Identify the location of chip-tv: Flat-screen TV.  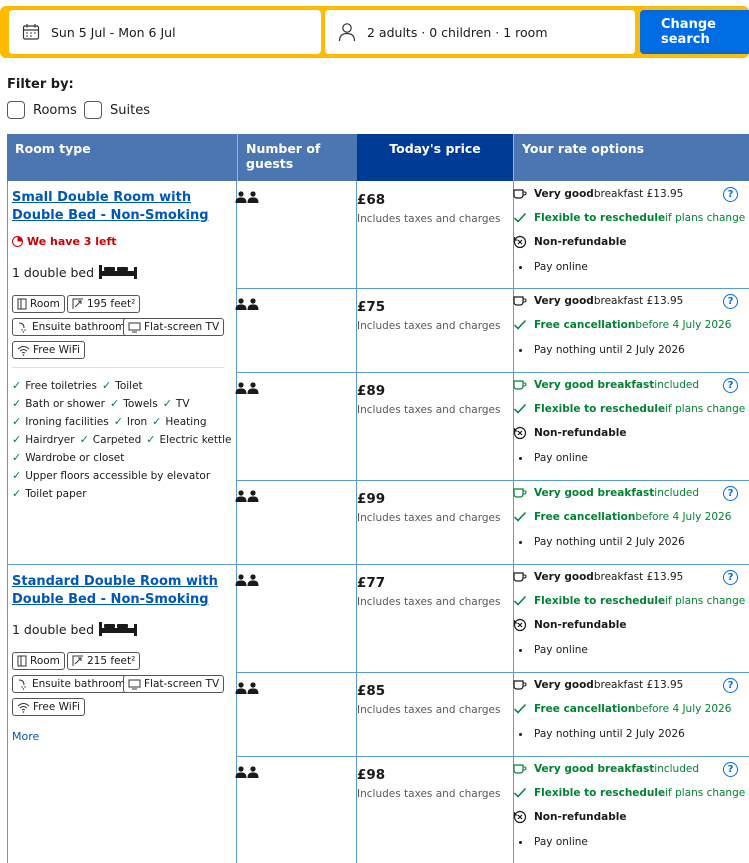
(174, 684).